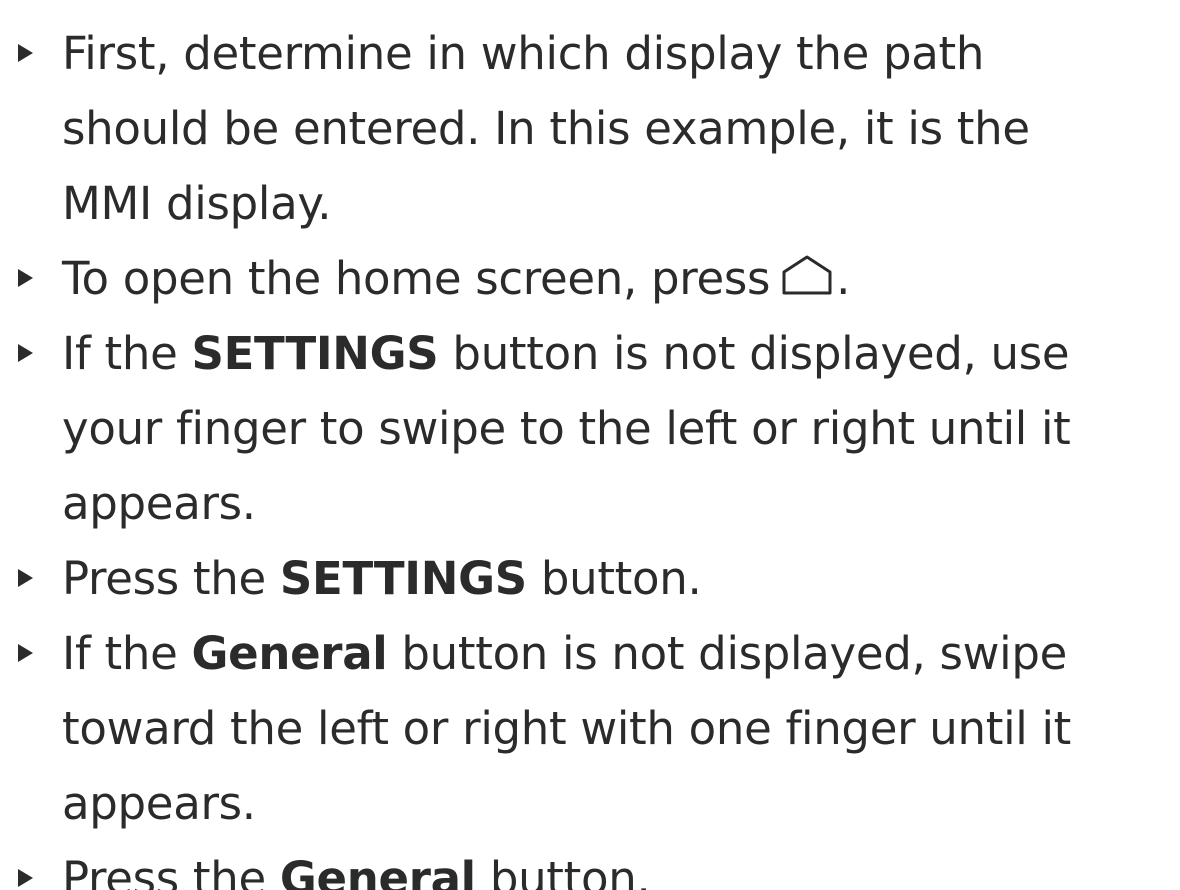 Image resolution: width=1180 pixels, height=890 pixels. Describe the element at coordinates (416, 278) in the screenshot. I see `step-text: To open the home screen, press` at that location.